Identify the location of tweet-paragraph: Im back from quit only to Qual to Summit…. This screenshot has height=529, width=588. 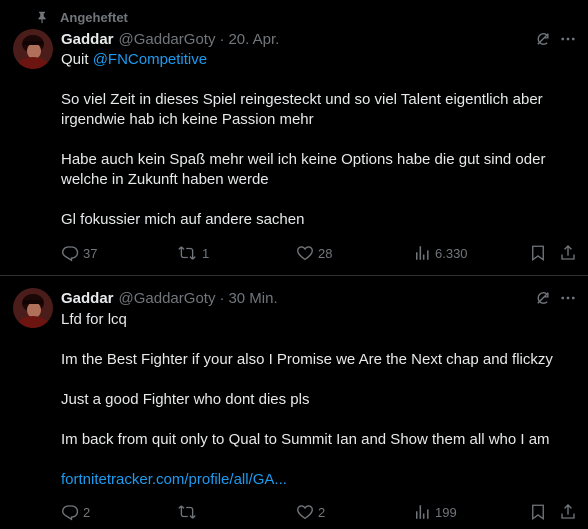
(305, 439).